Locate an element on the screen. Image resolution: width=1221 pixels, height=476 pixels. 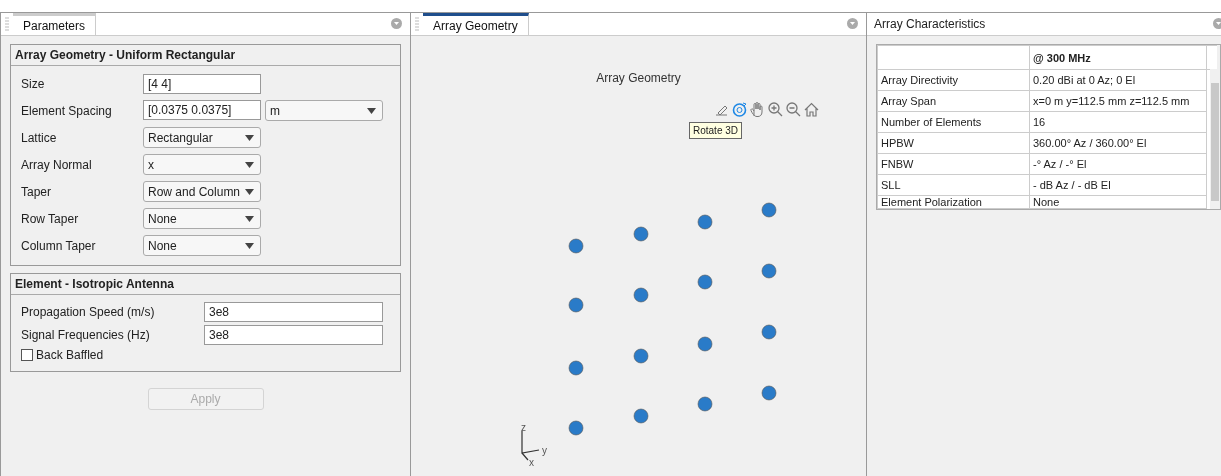
unit-dropdown: m is located at coordinates (324, 110).